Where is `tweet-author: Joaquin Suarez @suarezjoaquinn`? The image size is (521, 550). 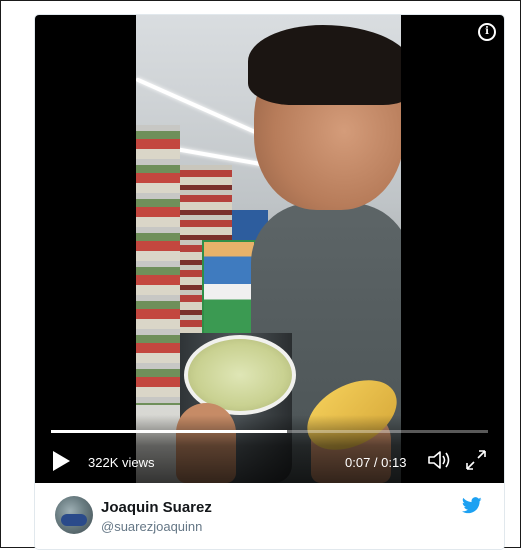
tweet-author: Joaquin Suarez @suarezjoaquinn is located at coordinates (269, 516).